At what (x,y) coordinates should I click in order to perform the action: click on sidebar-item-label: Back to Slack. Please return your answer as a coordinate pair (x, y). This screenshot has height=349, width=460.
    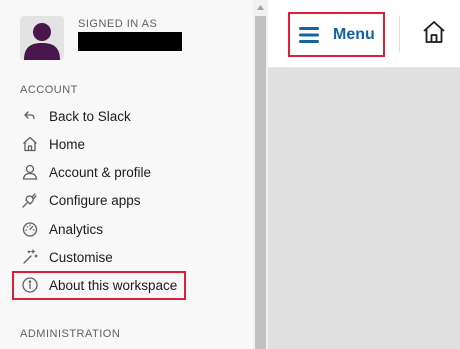
    Looking at the image, I should click on (90, 116).